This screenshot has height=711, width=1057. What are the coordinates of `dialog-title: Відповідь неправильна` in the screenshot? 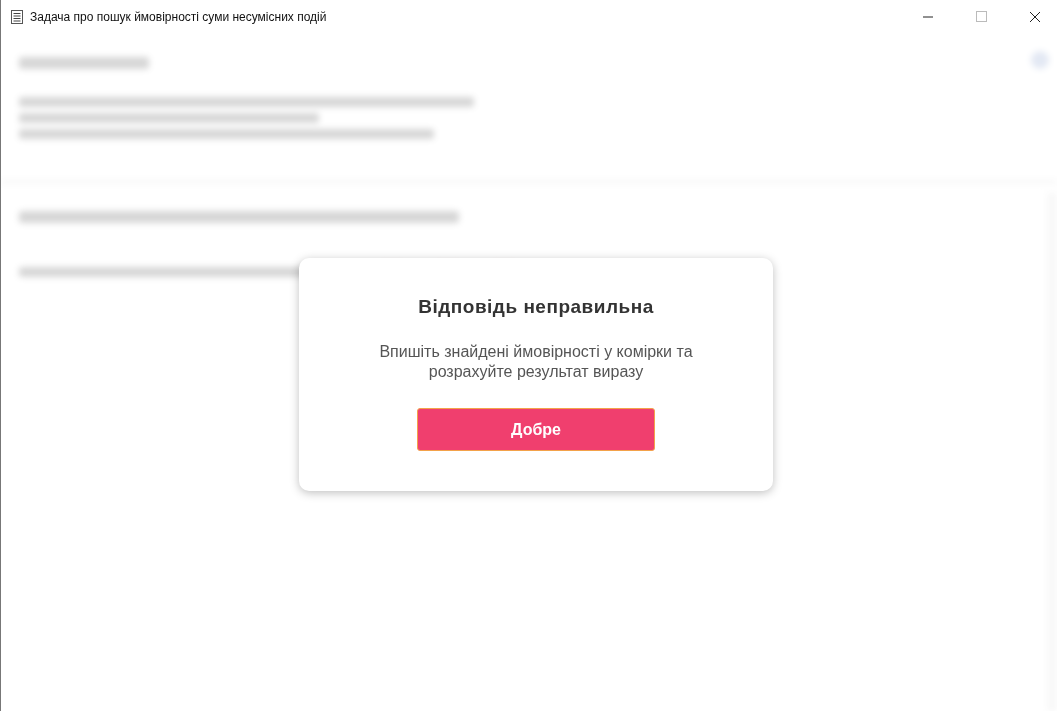 It's located at (536, 307).